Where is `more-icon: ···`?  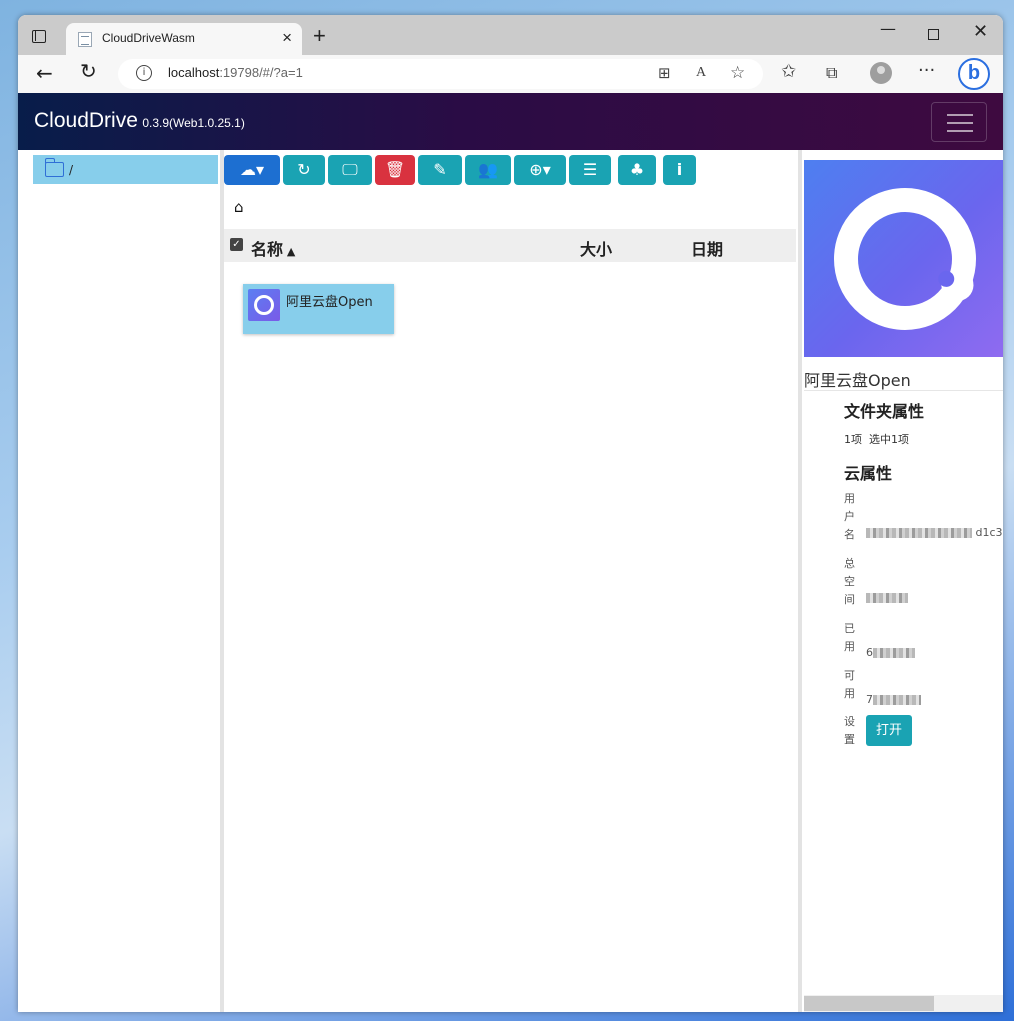
more-icon: ··· is located at coordinates (926, 70).